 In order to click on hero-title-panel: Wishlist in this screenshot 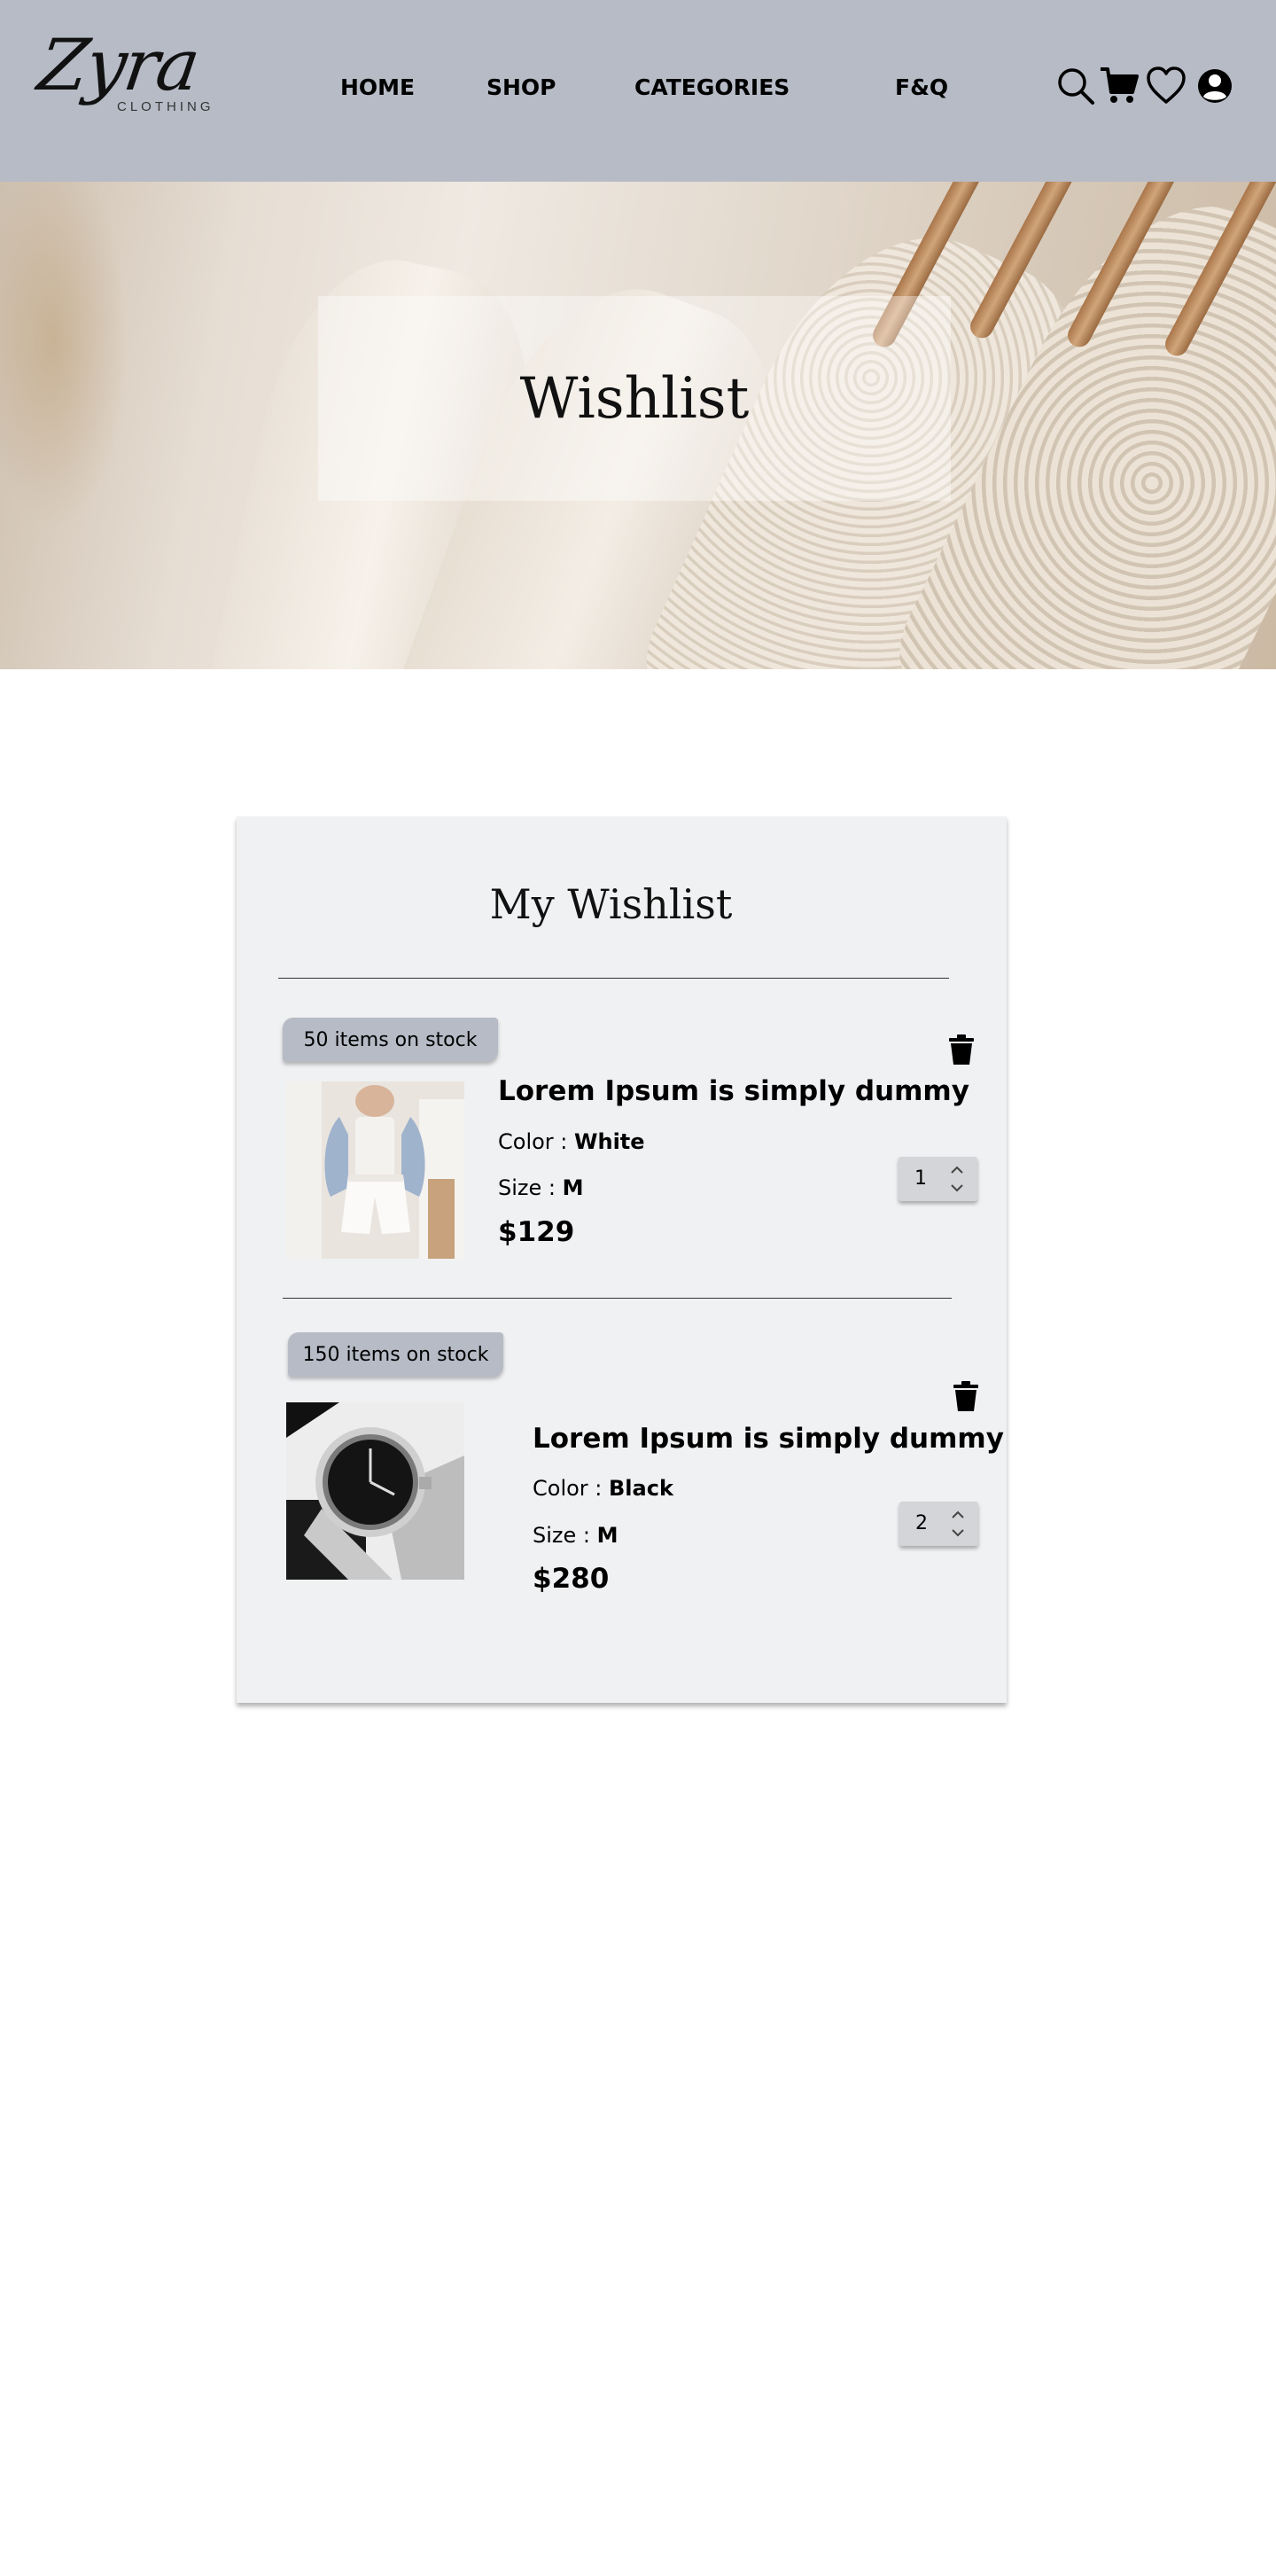, I will do `click(634, 398)`.